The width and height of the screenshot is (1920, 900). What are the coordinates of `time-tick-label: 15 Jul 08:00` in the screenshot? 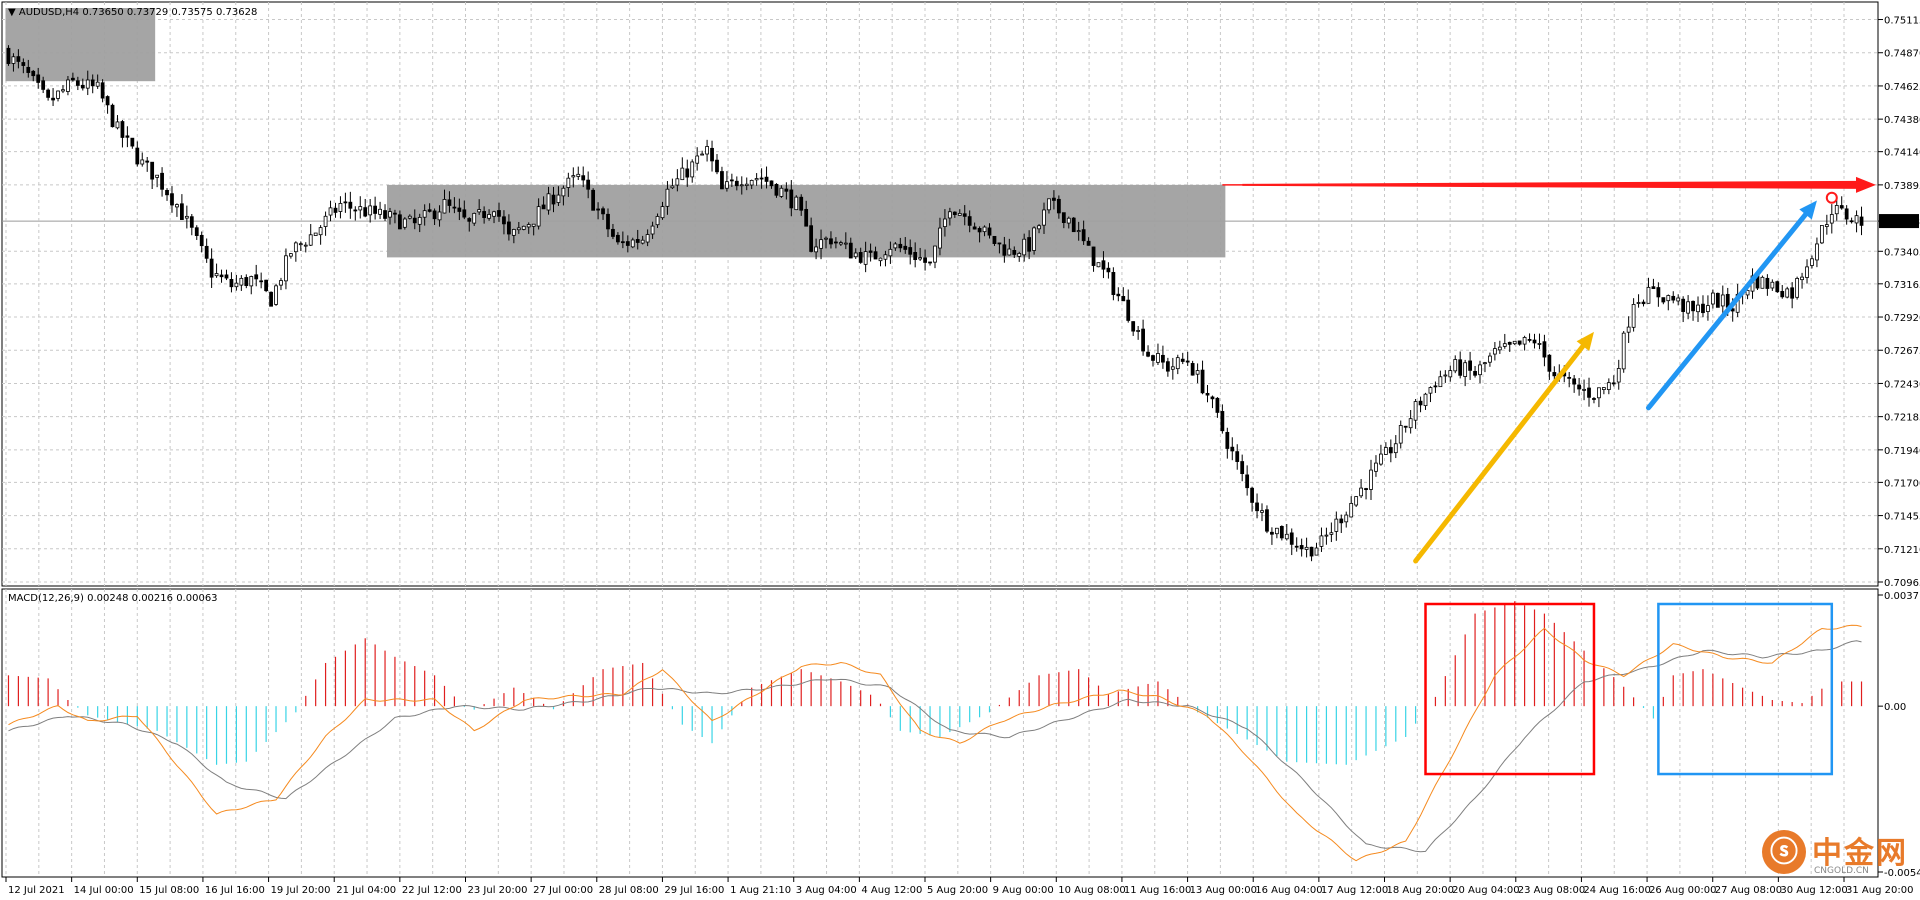 It's located at (169, 890).